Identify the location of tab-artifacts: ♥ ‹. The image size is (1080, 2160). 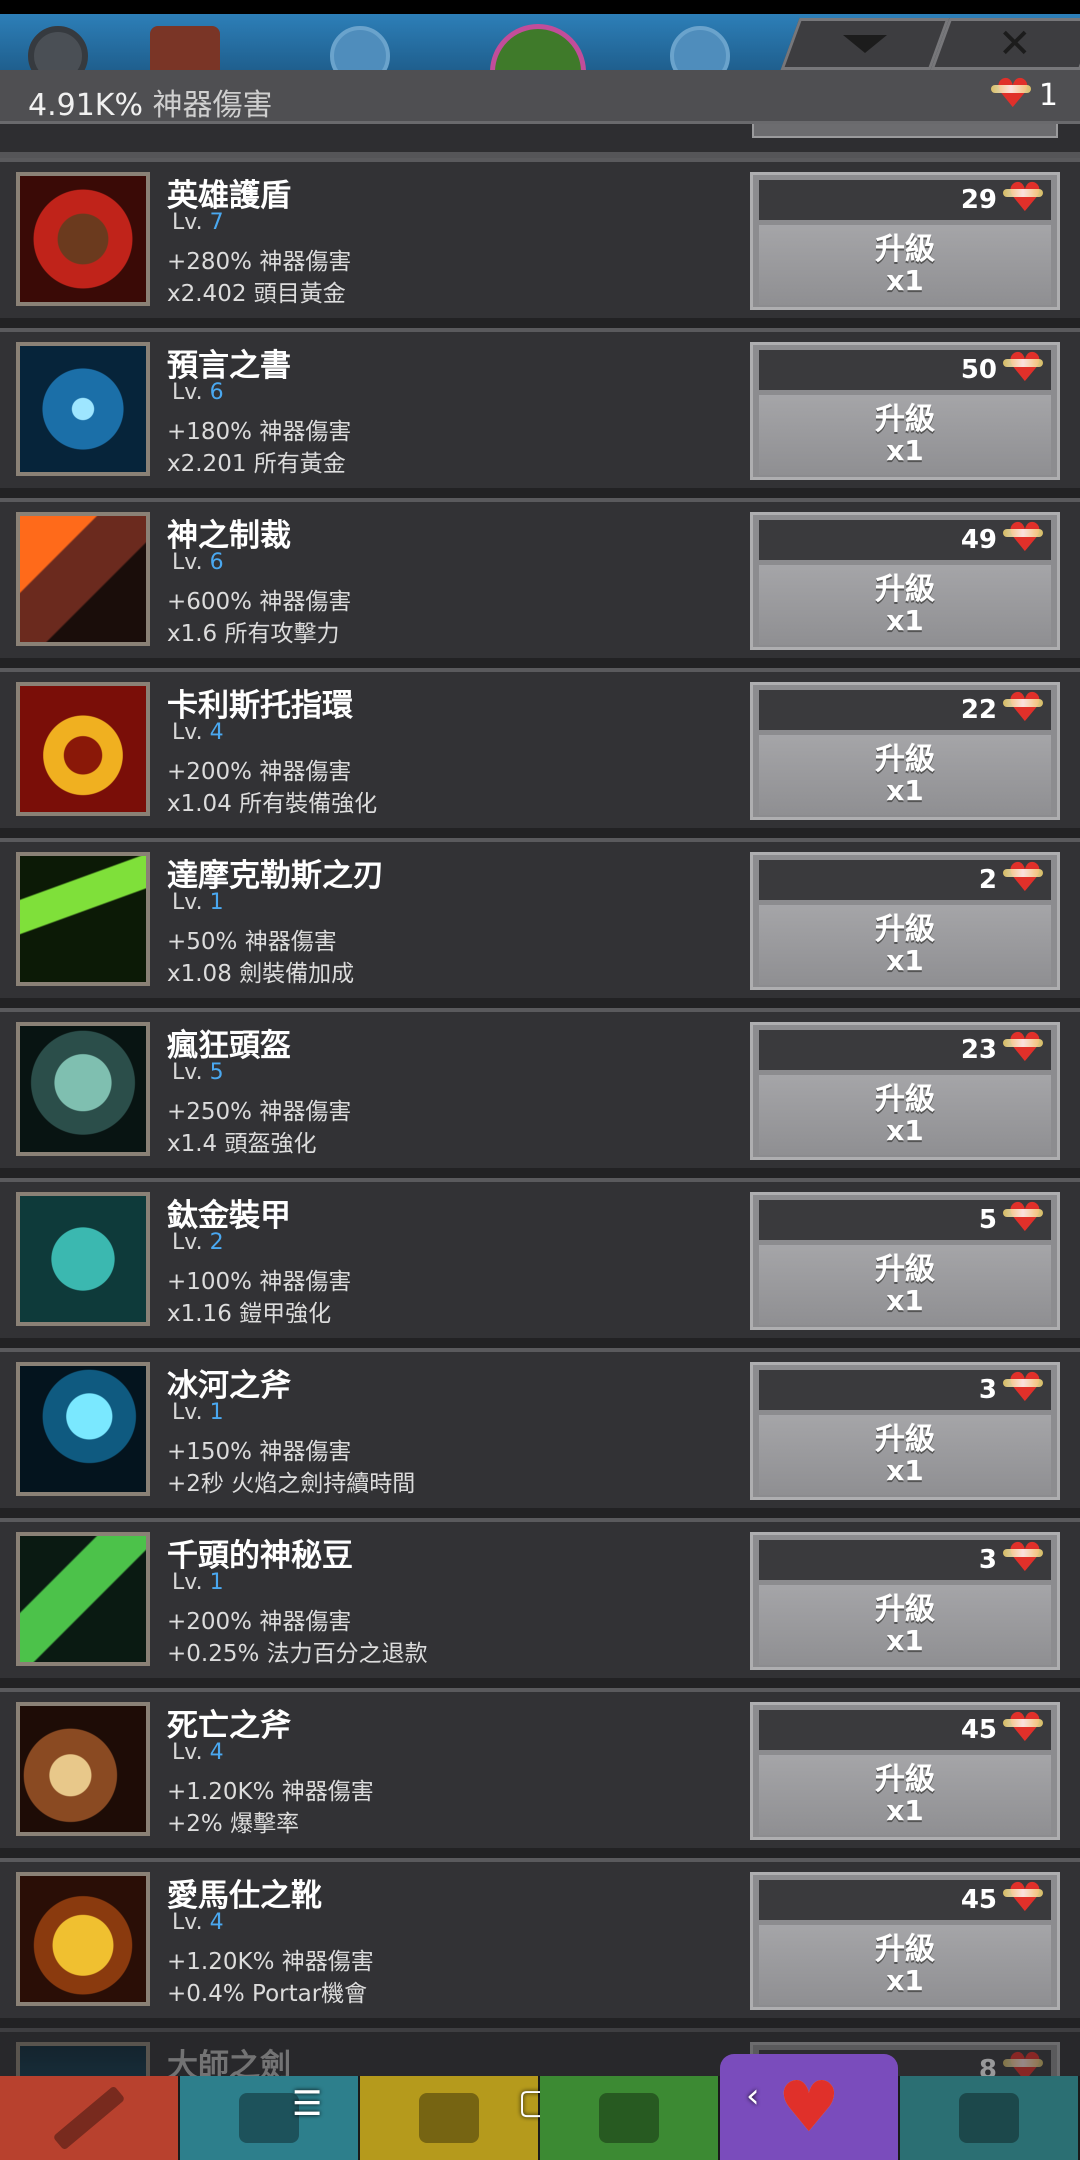
(810, 2107).